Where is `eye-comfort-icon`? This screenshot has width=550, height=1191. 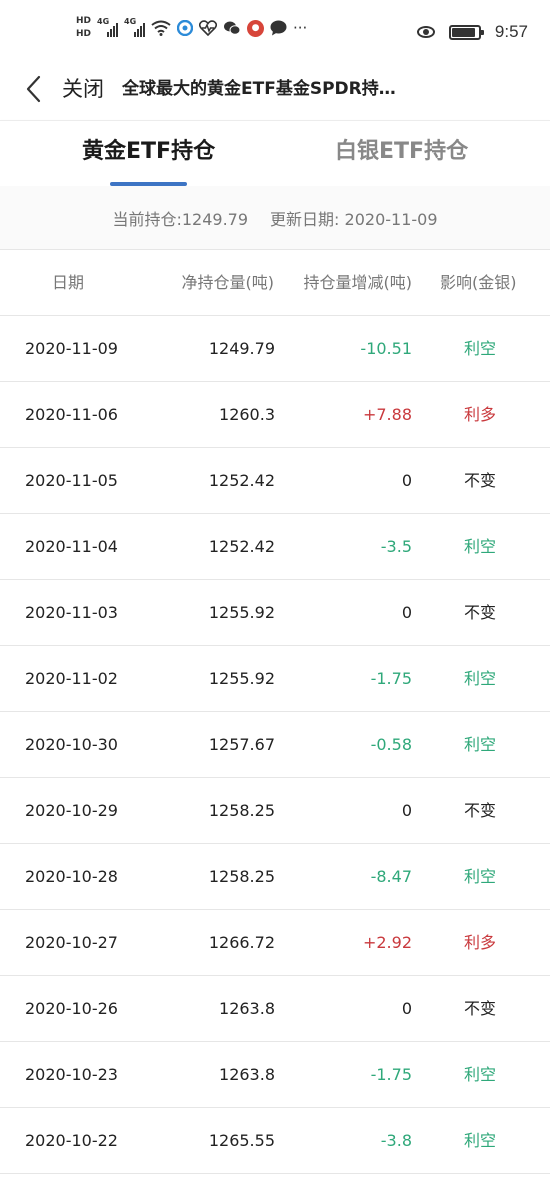
eye-comfort-icon is located at coordinates (425, 32).